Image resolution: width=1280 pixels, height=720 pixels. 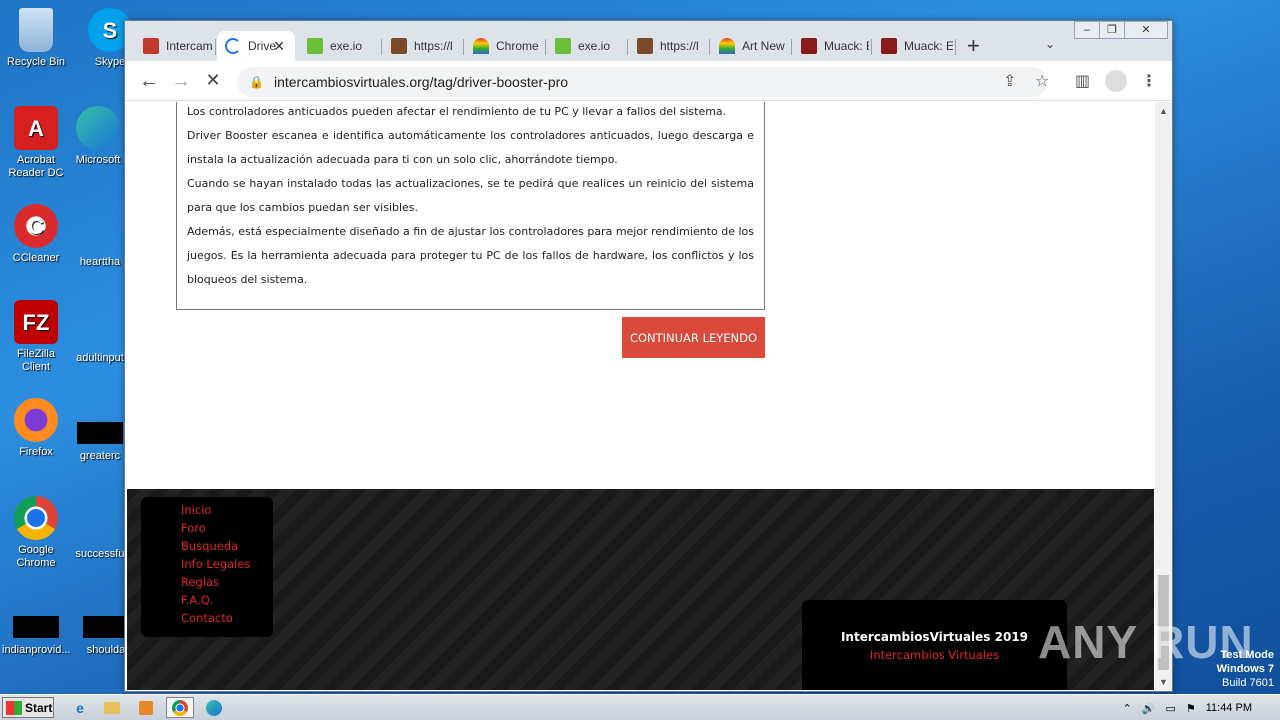 I want to click on desktop-icon-label: Recycle Bin, so click(x=36, y=62).